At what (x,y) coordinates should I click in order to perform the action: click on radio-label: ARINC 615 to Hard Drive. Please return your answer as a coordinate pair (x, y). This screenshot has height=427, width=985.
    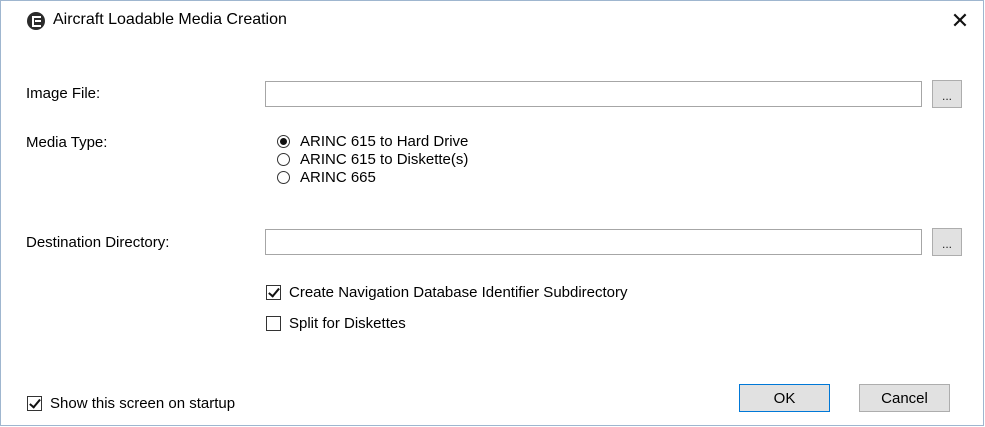
    Looking at the image, I should click on (384, 141).